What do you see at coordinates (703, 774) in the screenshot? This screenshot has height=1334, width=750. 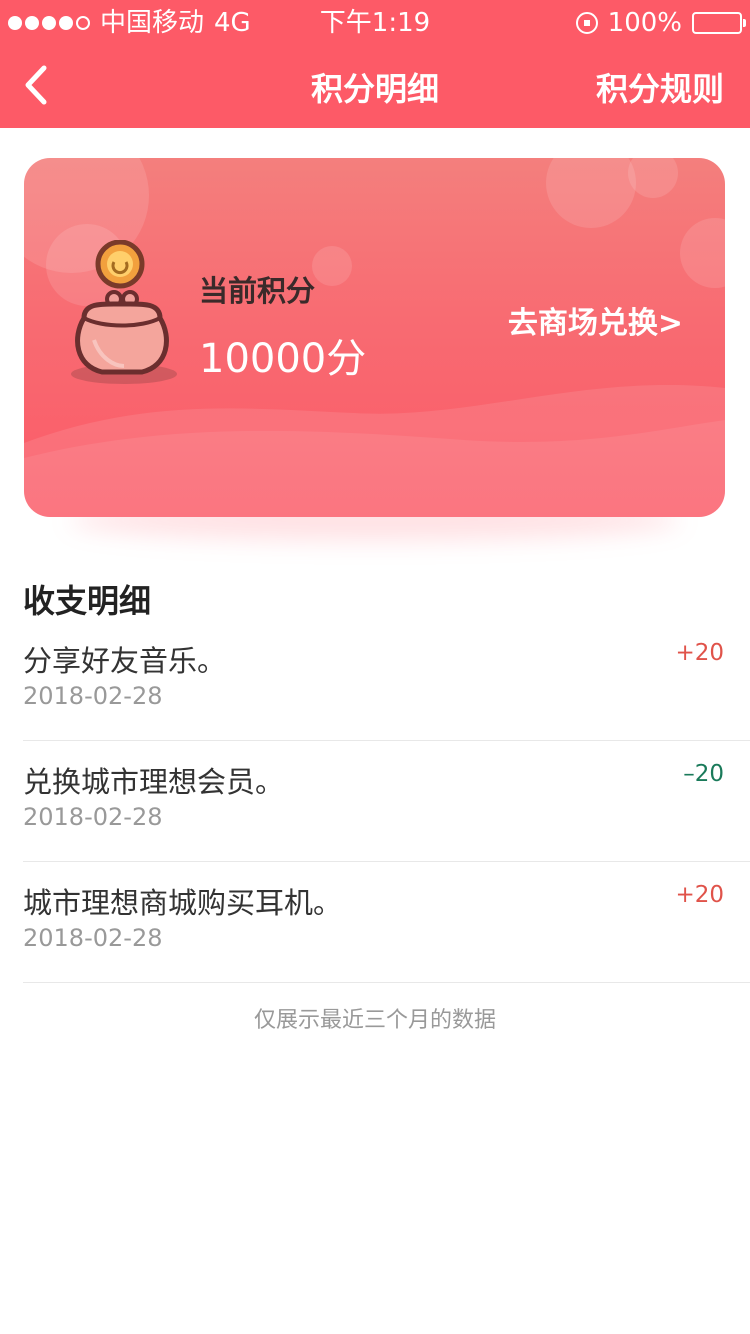 I see `transaction-amount: –20` at bounding box center [703, 774].